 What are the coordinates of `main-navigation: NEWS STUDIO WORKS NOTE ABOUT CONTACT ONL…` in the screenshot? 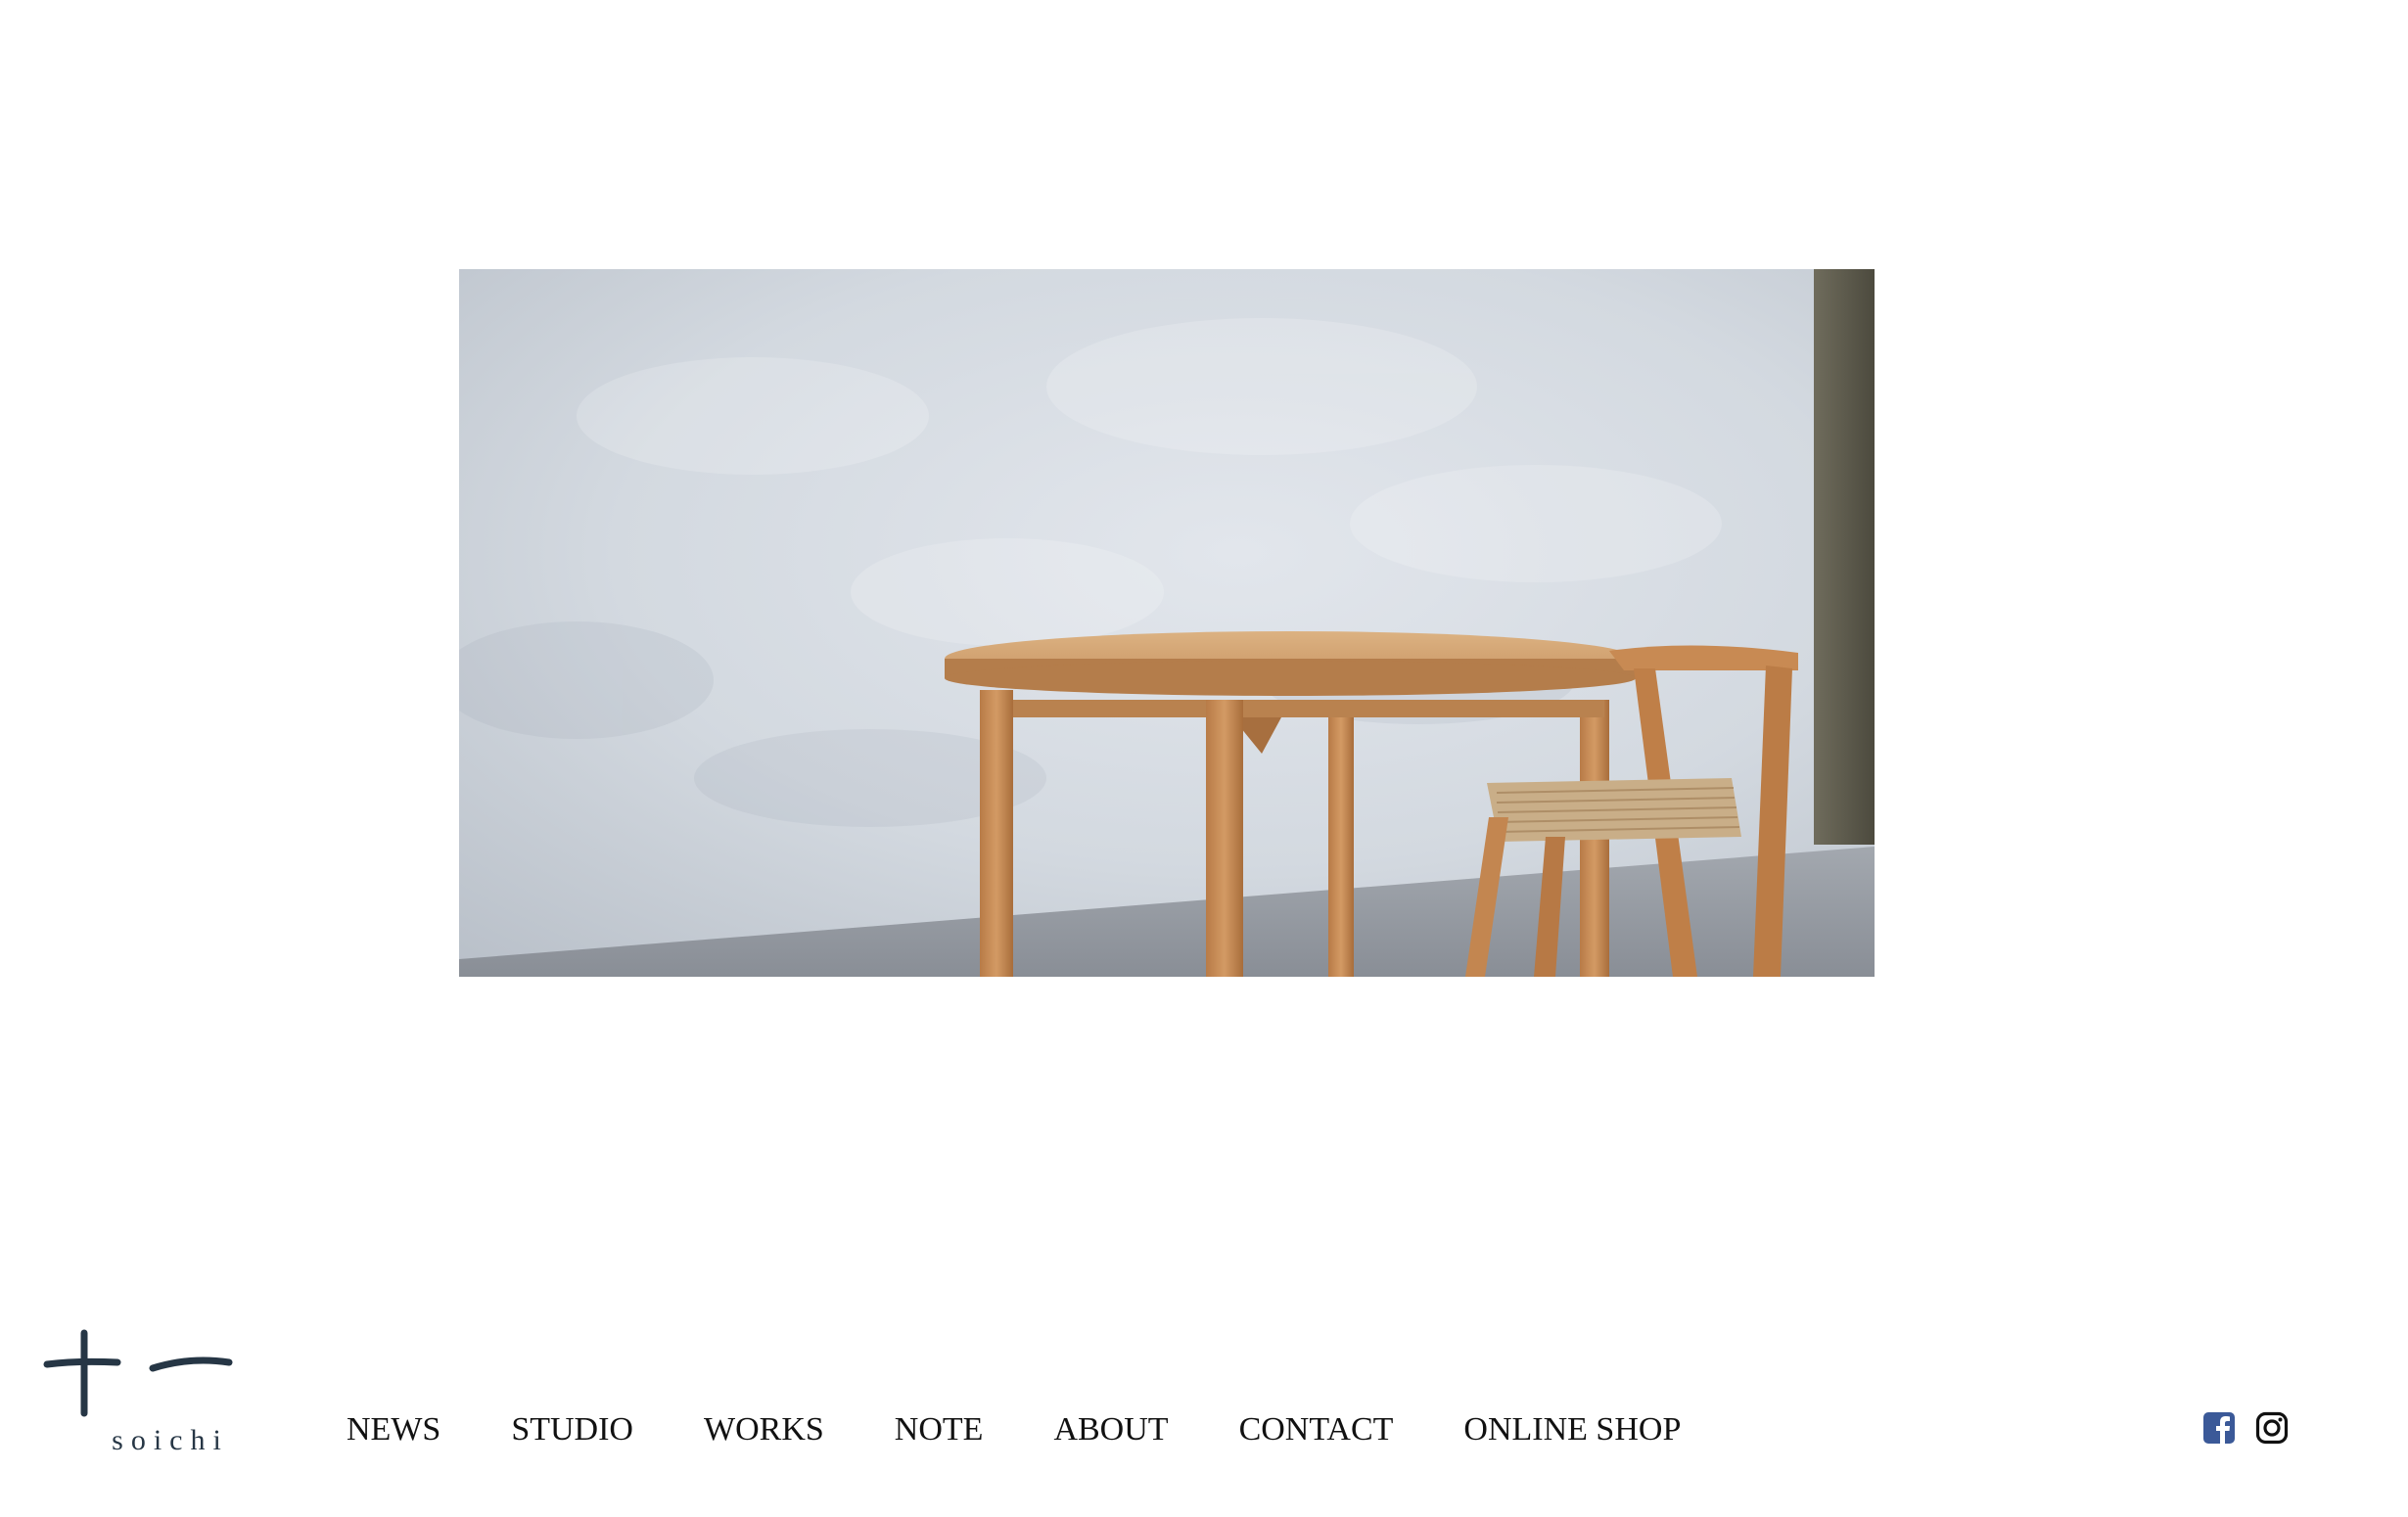 It's located at (1014, 1430).